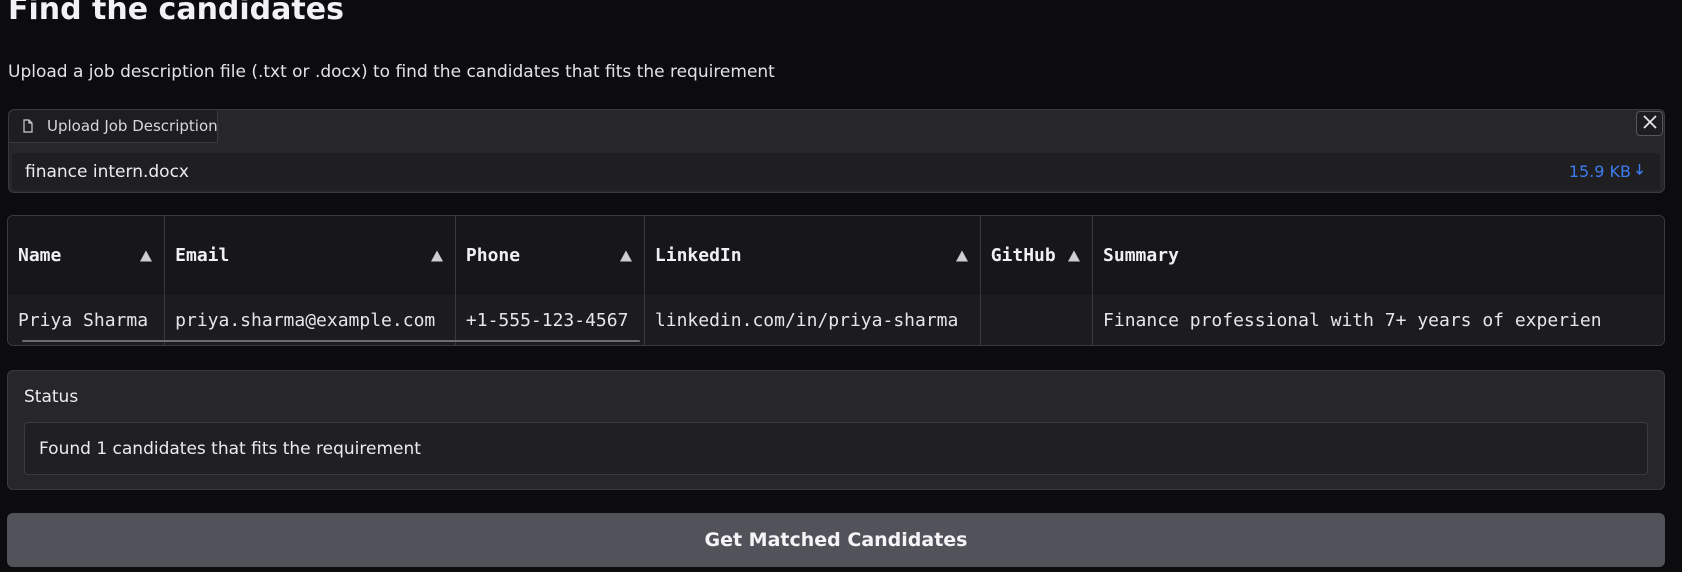 This screenshot has width=1682, height=572. I want to click on column-header-phone: Phone, so click(550, 255).